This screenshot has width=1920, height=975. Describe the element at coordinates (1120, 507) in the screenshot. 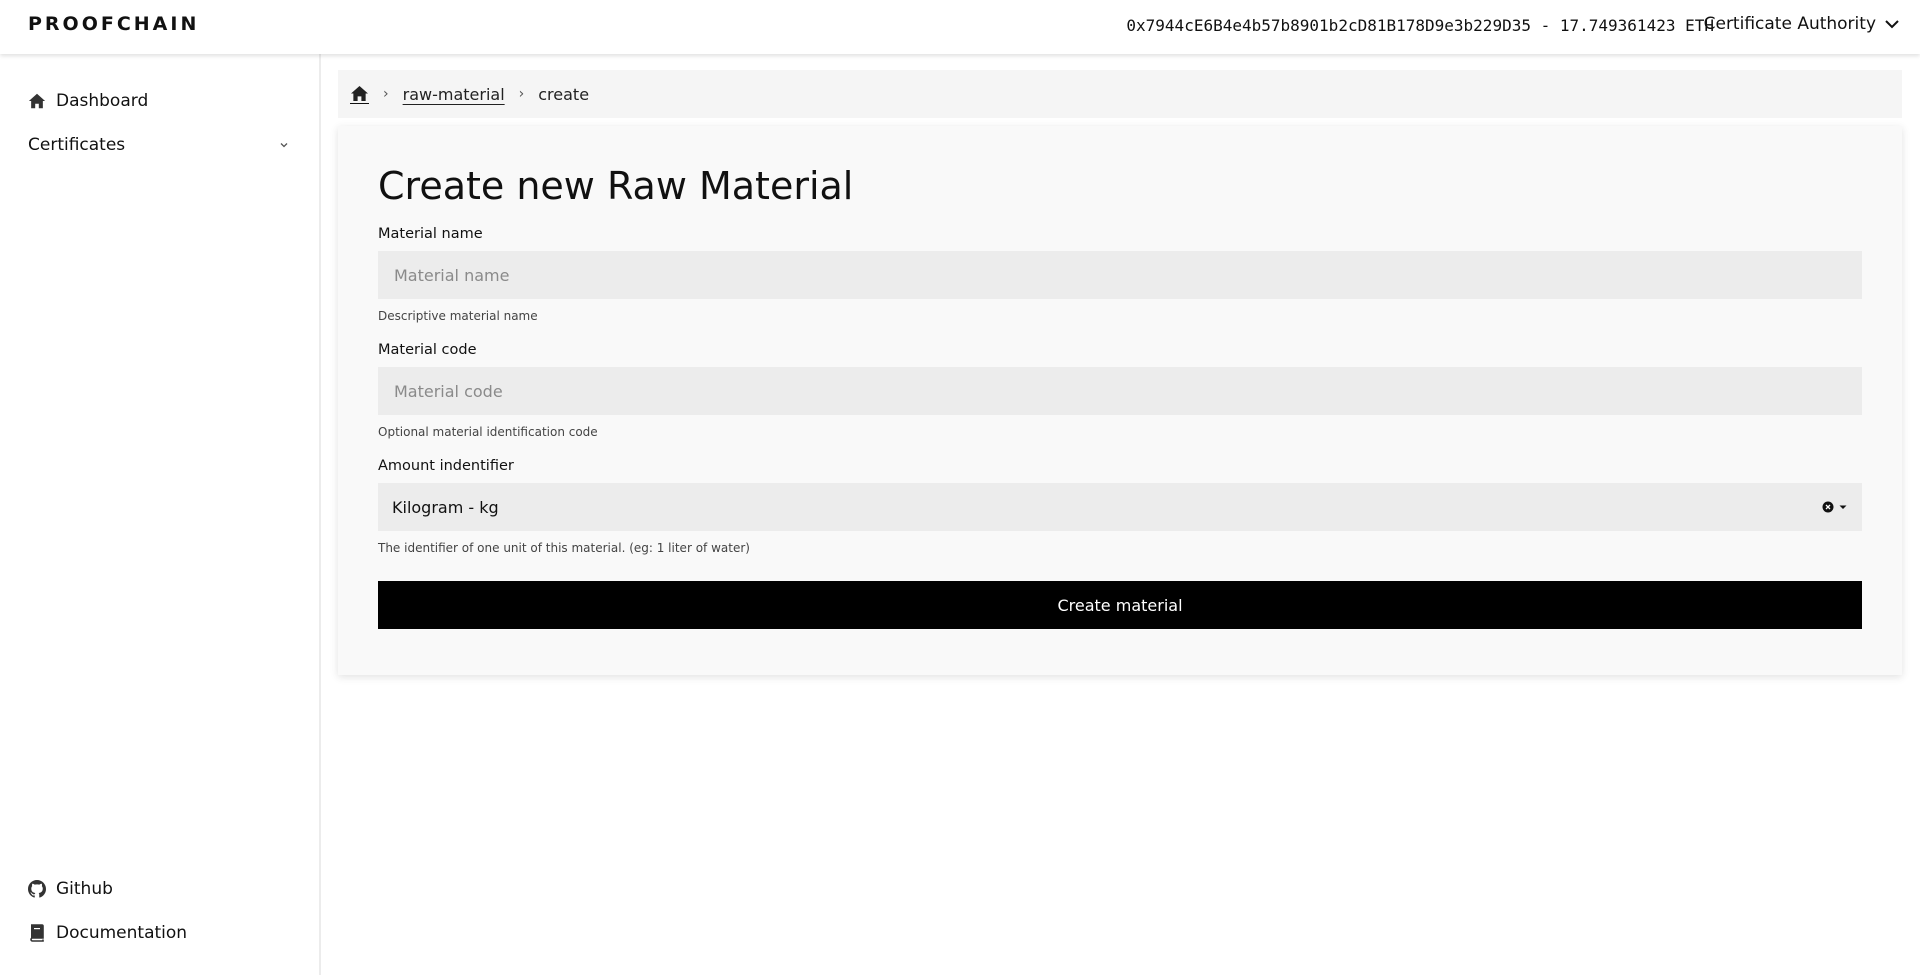

I see `amount-identifier-select: Kilogram - kg` at that location.